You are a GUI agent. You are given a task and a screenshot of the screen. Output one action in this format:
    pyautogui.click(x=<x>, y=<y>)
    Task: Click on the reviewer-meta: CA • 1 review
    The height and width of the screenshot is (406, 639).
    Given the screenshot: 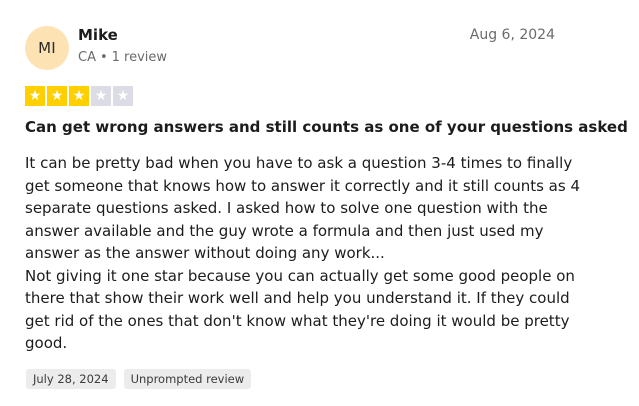 What is the action you would take?
    pyautogui.click(x=122, y=57)
    